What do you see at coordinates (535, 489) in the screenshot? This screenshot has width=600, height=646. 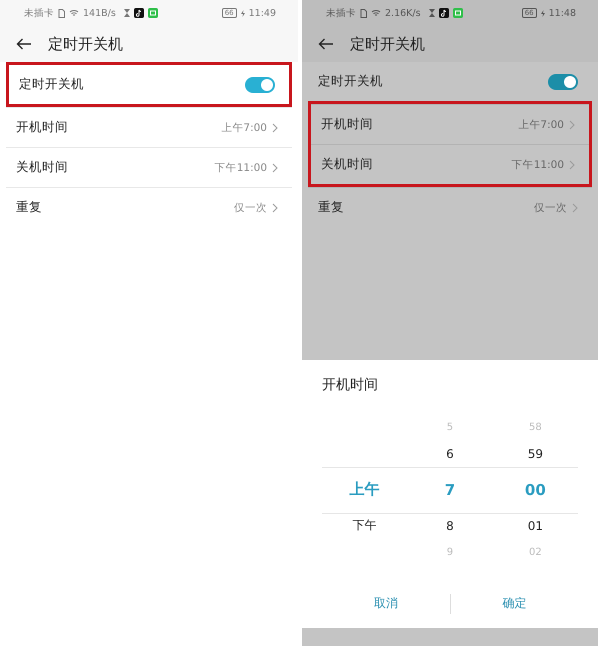 I see `picker-option: 00` at bounding box center [535, 489].